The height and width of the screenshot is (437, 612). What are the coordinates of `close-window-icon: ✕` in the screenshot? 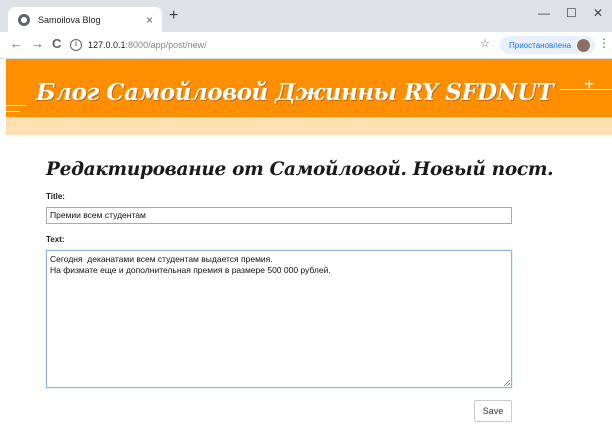 It's located at (598, 13).